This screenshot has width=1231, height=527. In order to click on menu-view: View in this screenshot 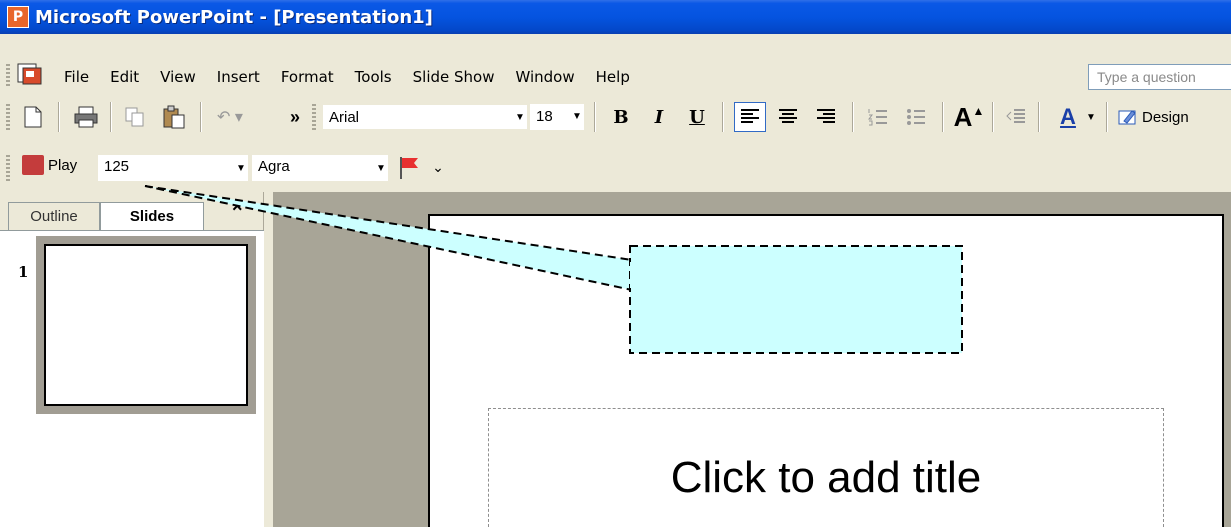, I will do `click(178, 77)`.